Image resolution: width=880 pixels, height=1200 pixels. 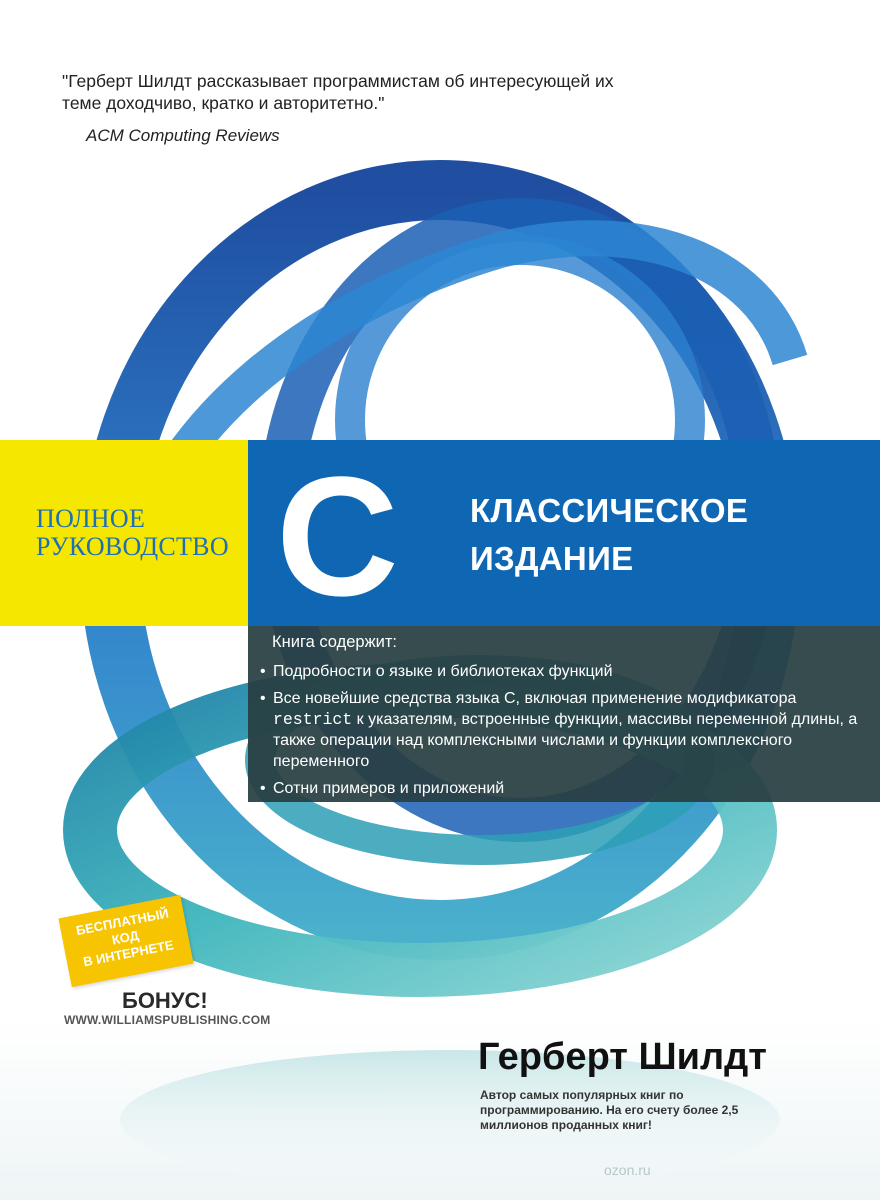 What do you see at coordinates (622, 1057) in the screenshot?
I see `author-name: Герберт Шилдт` at bounding box center [622, 1057].